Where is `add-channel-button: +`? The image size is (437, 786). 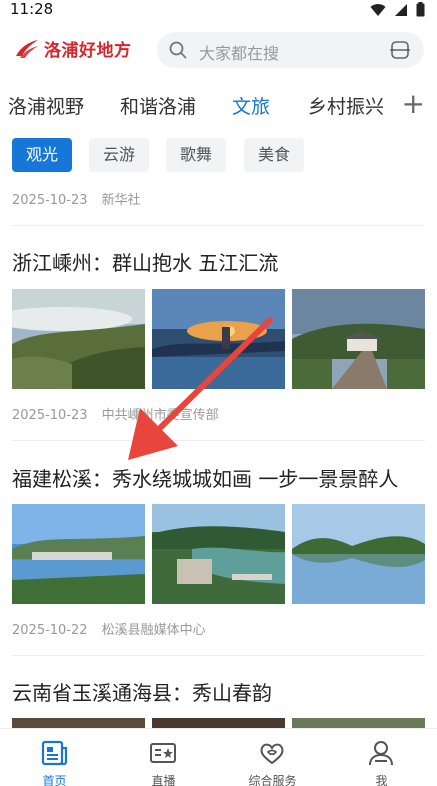 add-channel-button: + is located at coordinates (413, 104).